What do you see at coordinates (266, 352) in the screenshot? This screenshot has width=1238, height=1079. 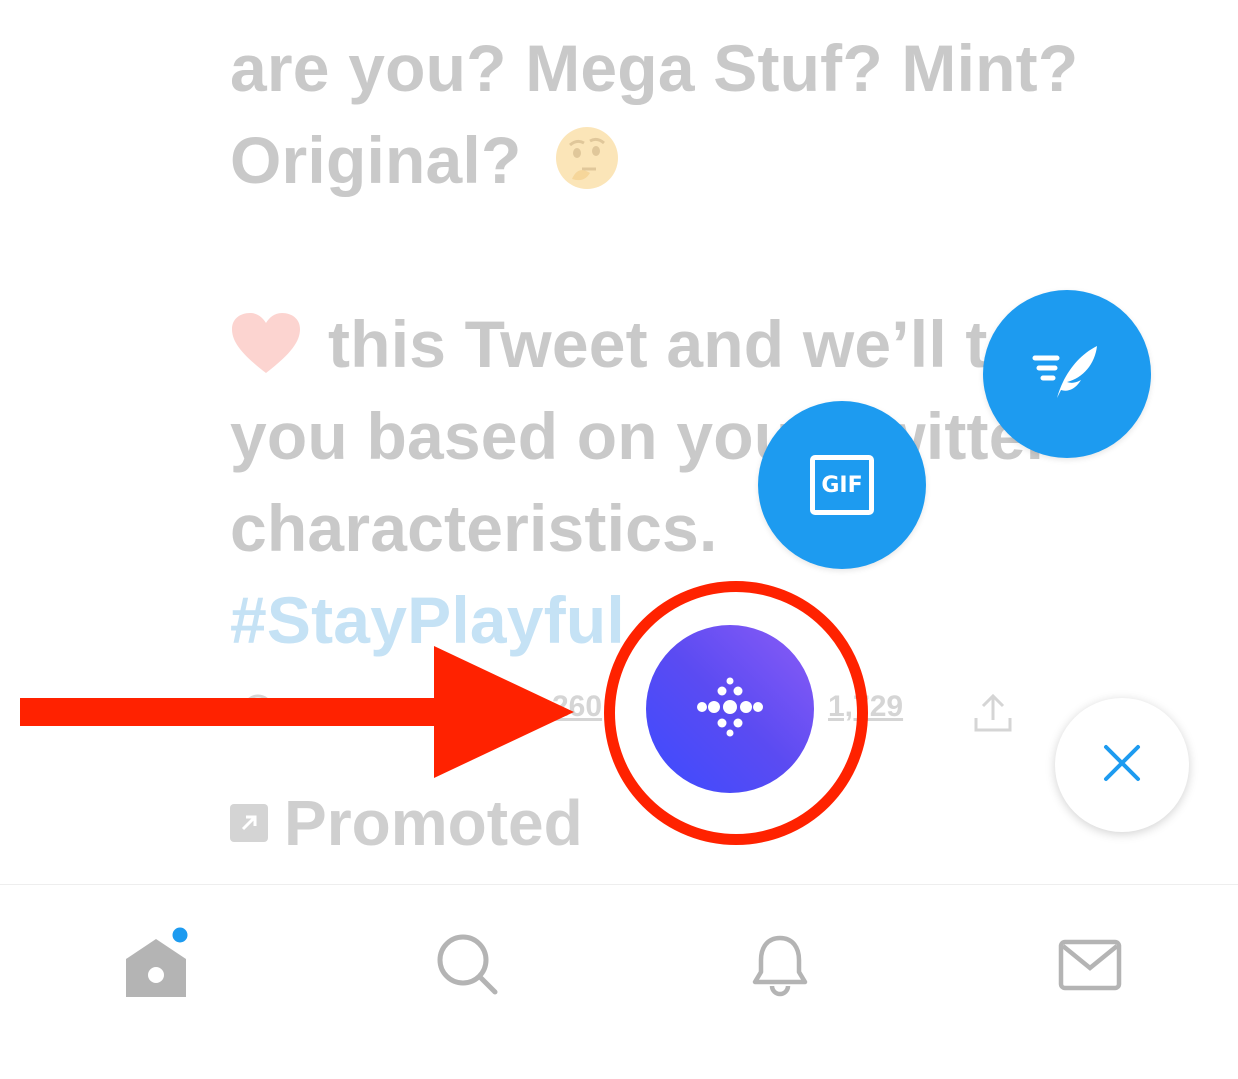 I see `heart-icon` at bounding box center [266, 352].